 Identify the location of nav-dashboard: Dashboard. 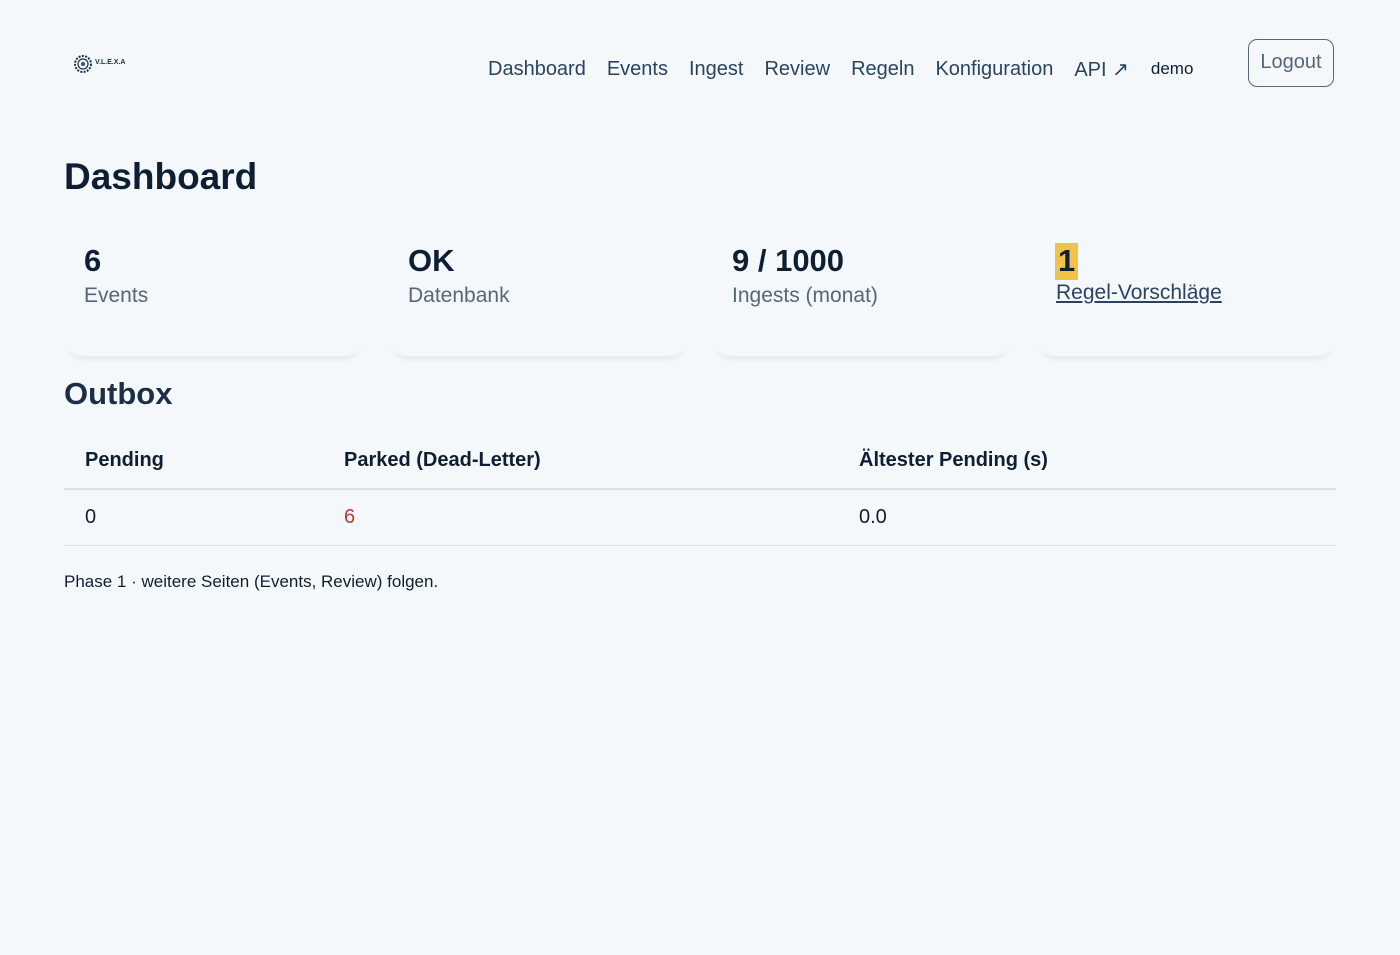
(537, 69).